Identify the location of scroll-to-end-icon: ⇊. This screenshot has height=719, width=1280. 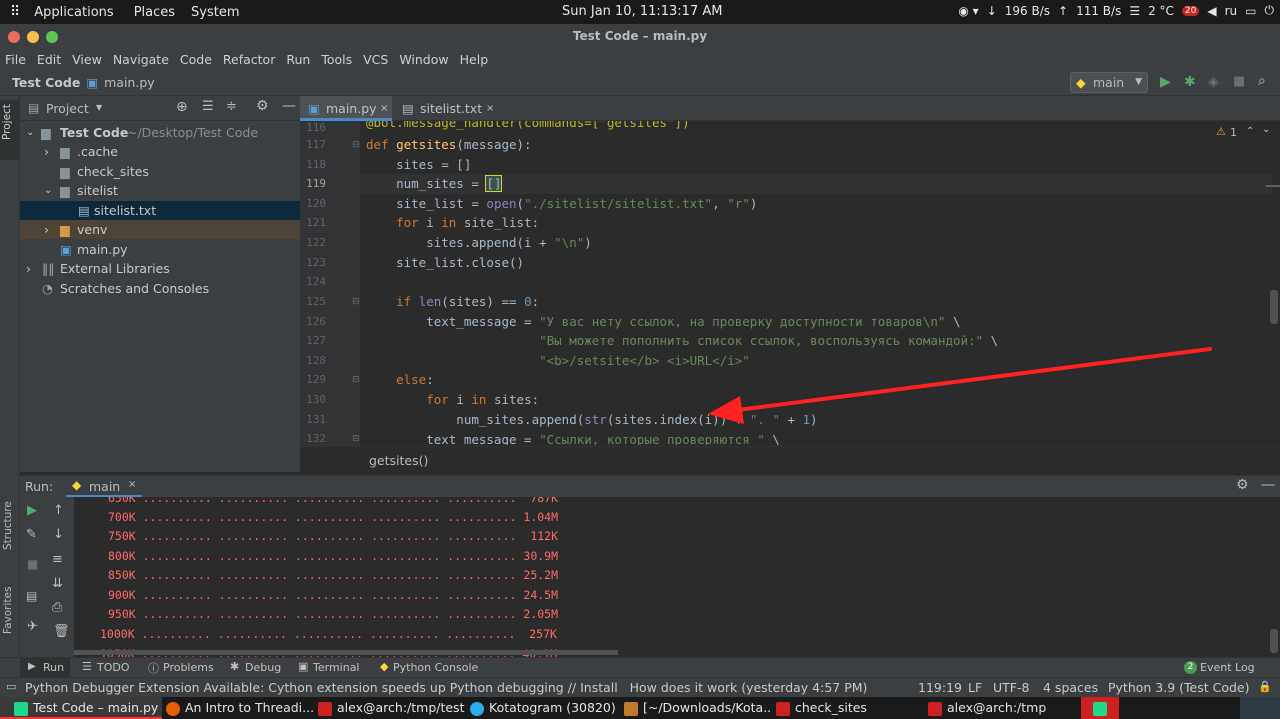
(57, 583).